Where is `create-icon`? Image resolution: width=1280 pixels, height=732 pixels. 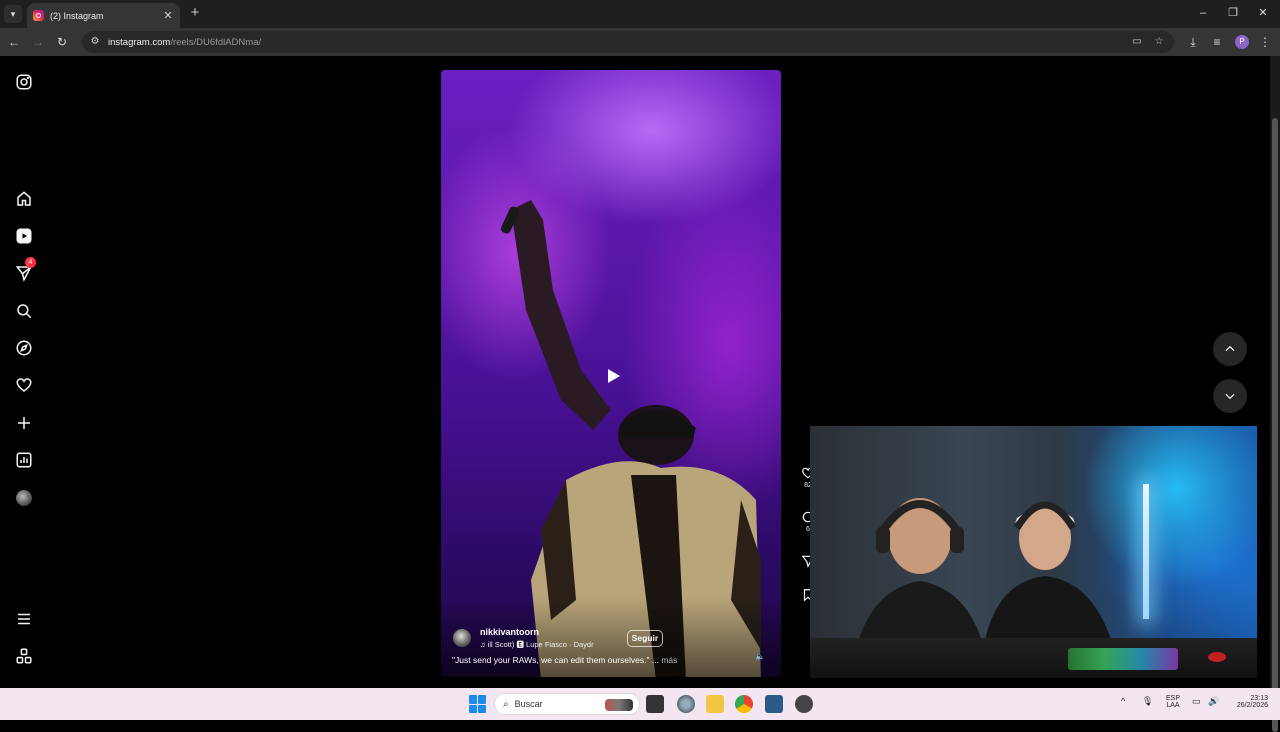 create-icon is located at coordinates (24, 423).